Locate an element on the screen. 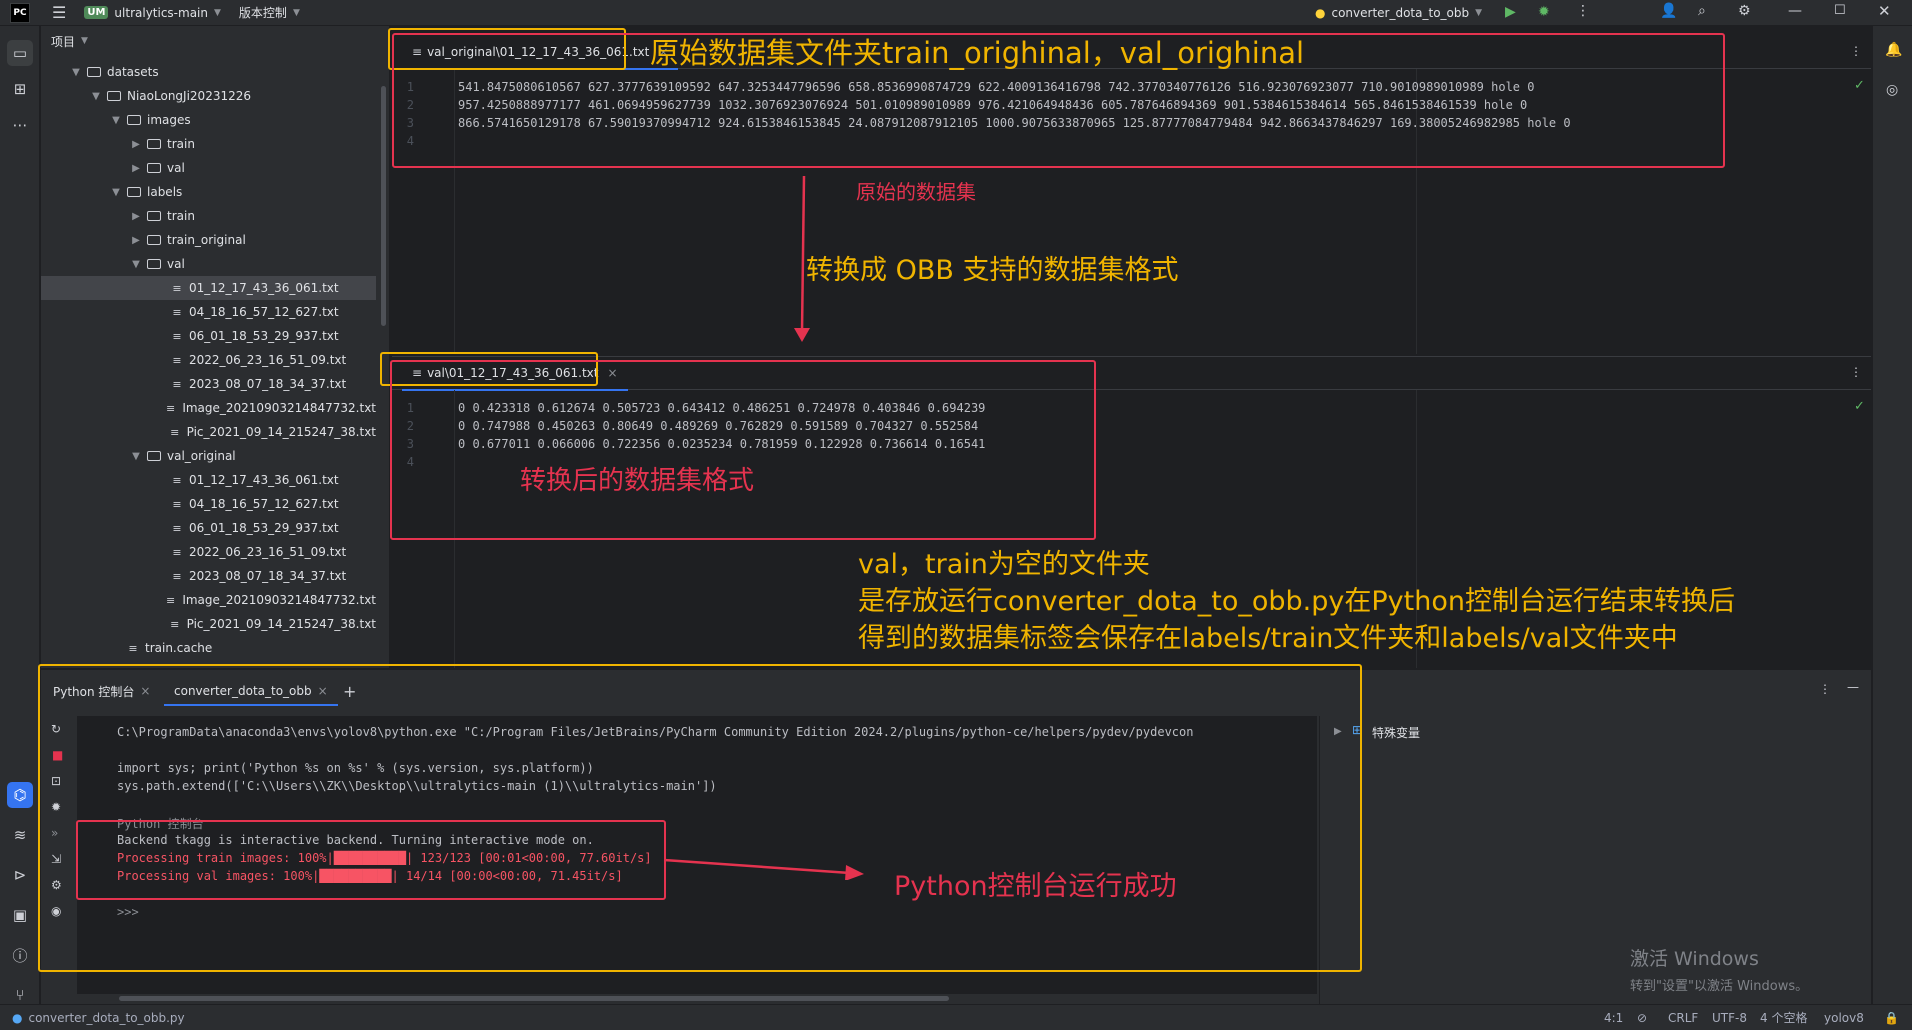  project-switcher: UM ultralytics-main ▼ is located at coordinates (152, 13).